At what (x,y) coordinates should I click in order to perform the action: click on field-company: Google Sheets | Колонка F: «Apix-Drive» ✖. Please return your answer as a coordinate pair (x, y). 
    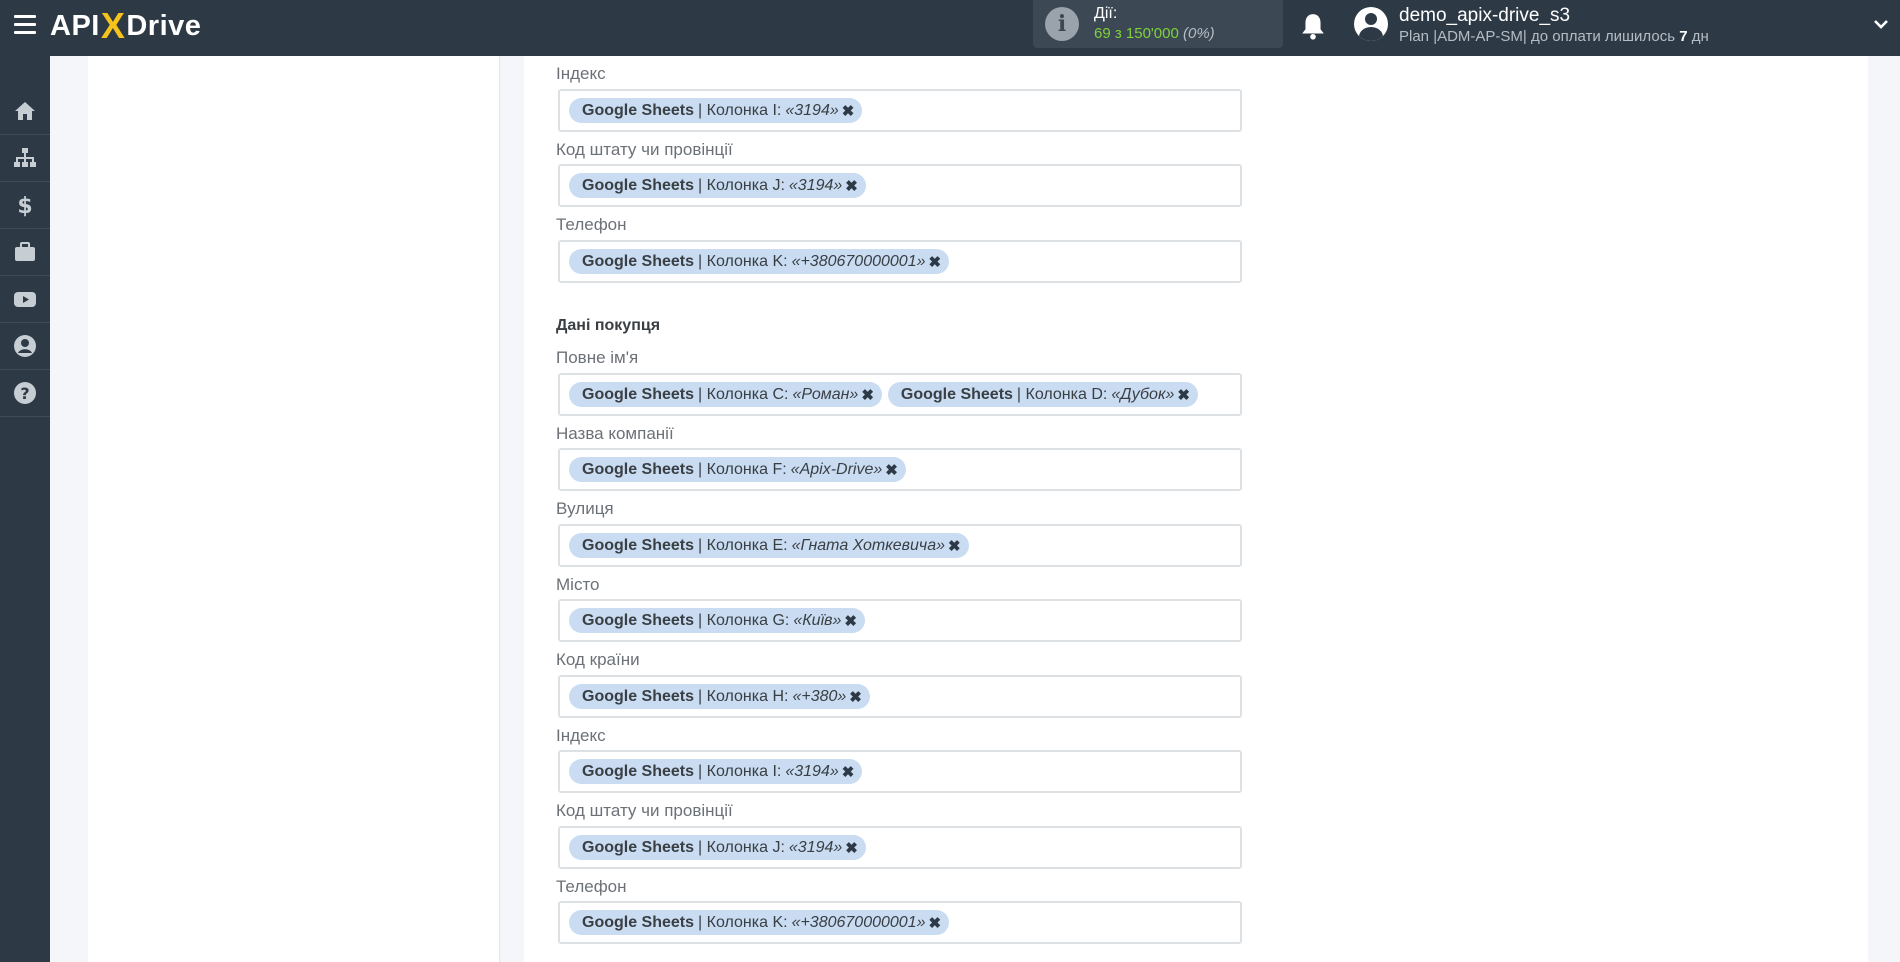
    Looking at the image, I should click on (900, 469).